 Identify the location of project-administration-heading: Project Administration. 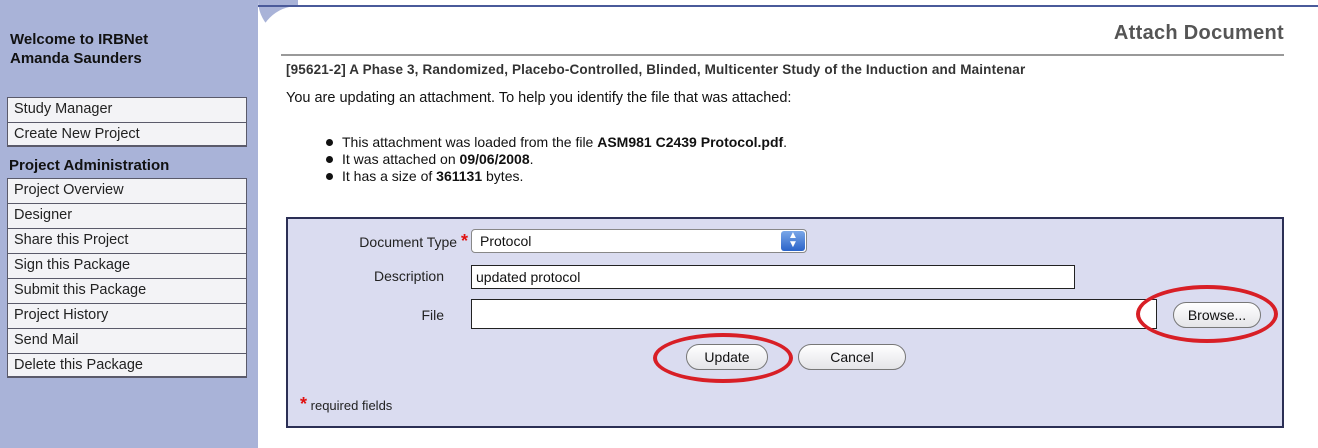
(89, 165).